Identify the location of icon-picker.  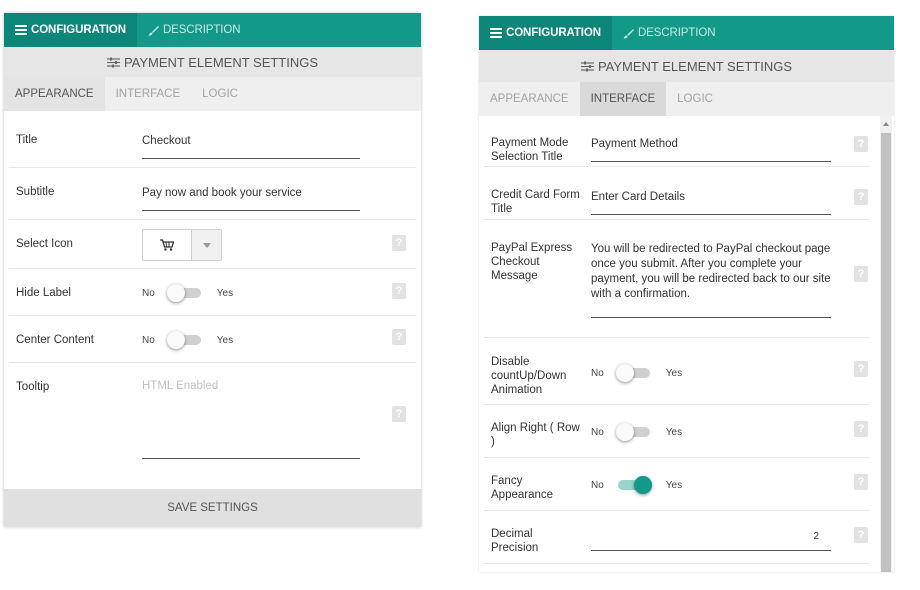
(182, 245).